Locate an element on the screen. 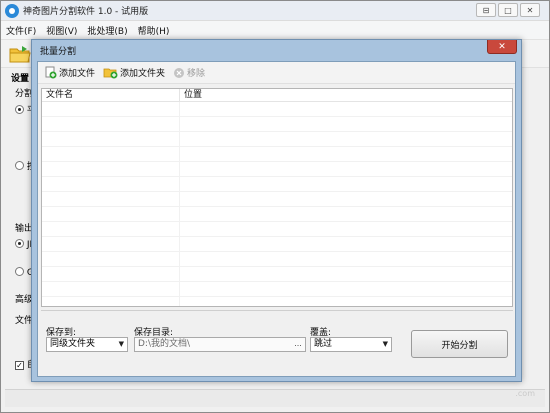  main-titlebar: 神奇图片分割软件 1.0 - 试用版 is located at coordinates (275, 11).